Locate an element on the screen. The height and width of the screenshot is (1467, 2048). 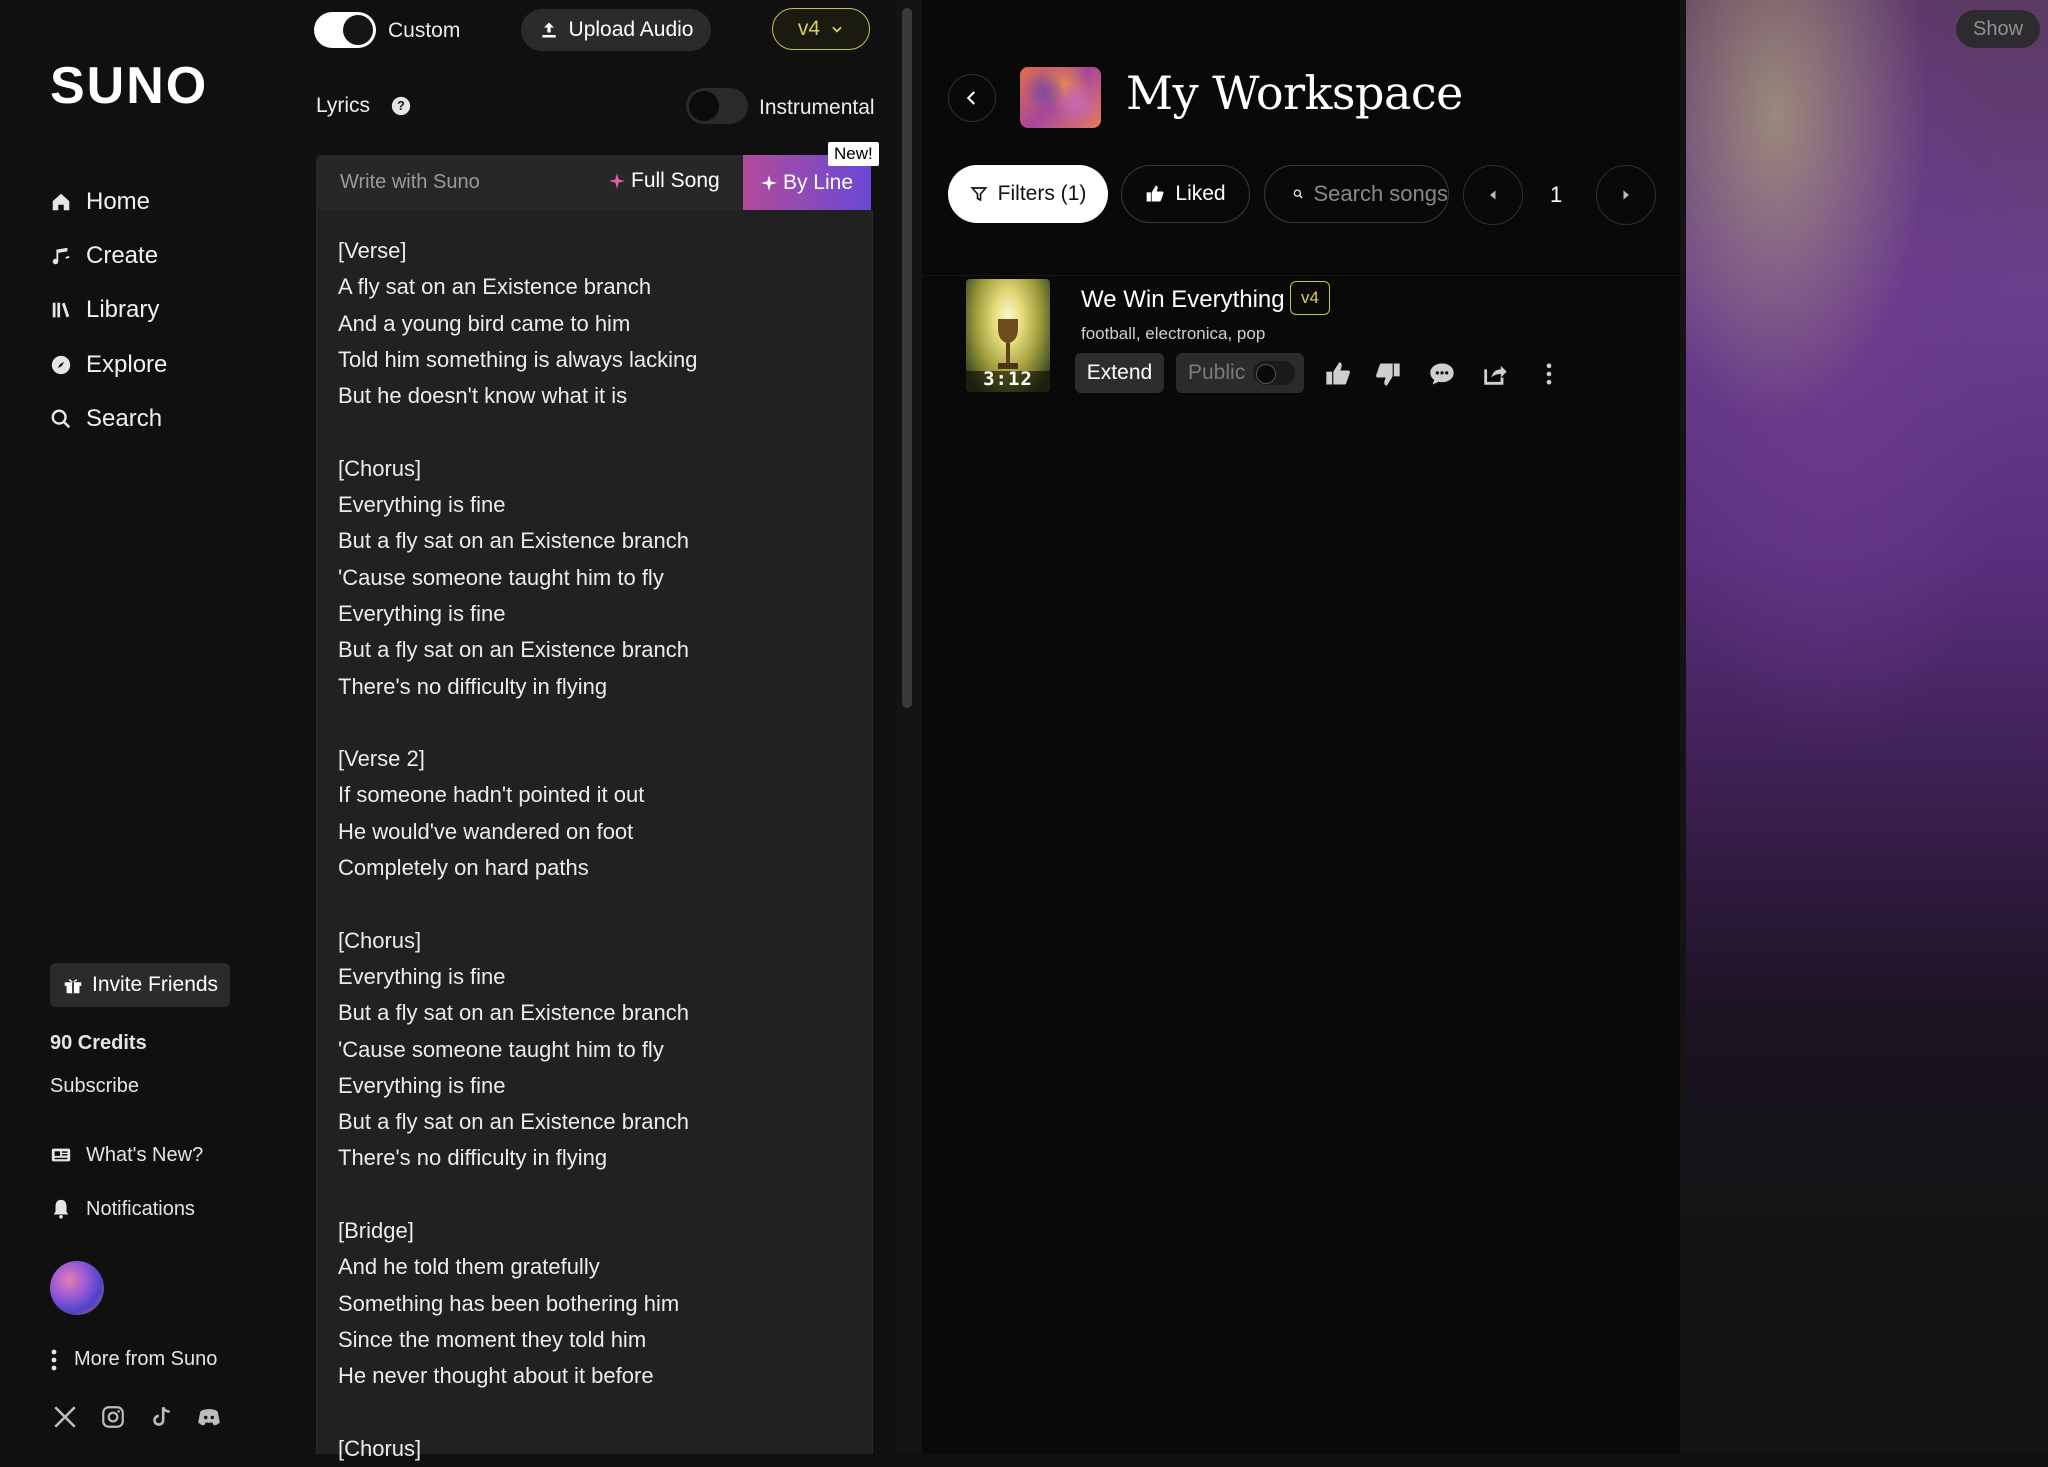
more-options-icon is located at coordinates (1549, 374).